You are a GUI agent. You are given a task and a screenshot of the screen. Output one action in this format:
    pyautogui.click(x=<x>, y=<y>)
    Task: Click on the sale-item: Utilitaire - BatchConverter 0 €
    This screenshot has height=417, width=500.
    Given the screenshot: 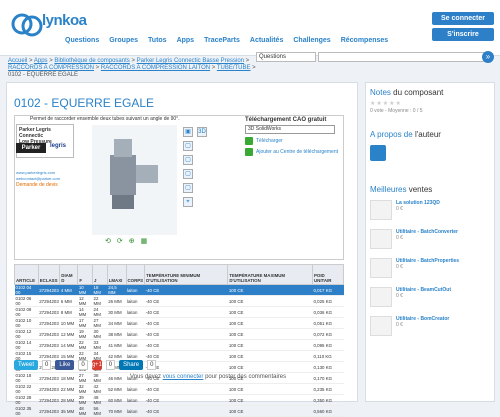 What is the action you would take?
    pyautogui.click(x=431, y=242)
    